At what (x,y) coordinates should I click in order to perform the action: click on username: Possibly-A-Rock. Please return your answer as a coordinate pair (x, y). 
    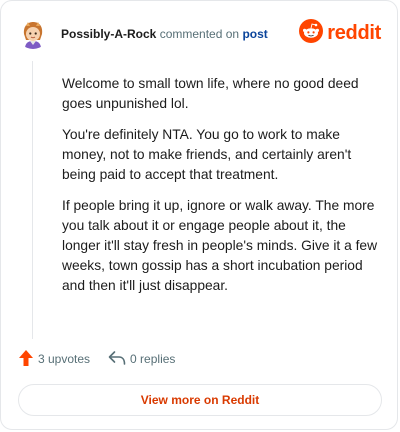
    Looking at the image, I should click on (108, 34).